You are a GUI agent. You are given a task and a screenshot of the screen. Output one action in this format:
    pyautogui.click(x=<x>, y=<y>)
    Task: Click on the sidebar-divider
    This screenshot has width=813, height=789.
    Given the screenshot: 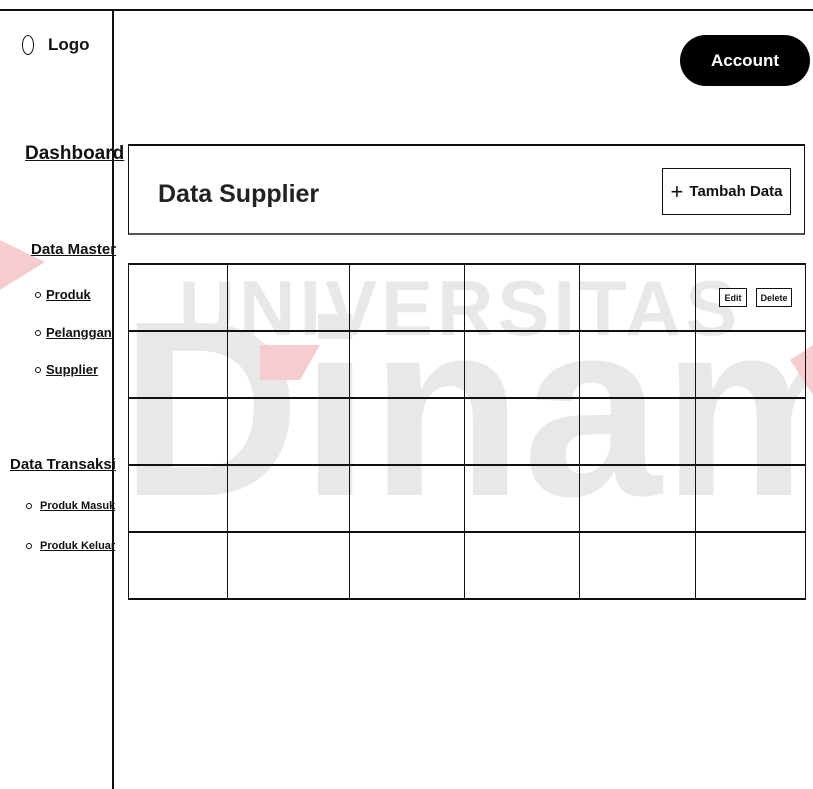 What is the action you would take?
    pyautogui.click(x=113, y=399)
    